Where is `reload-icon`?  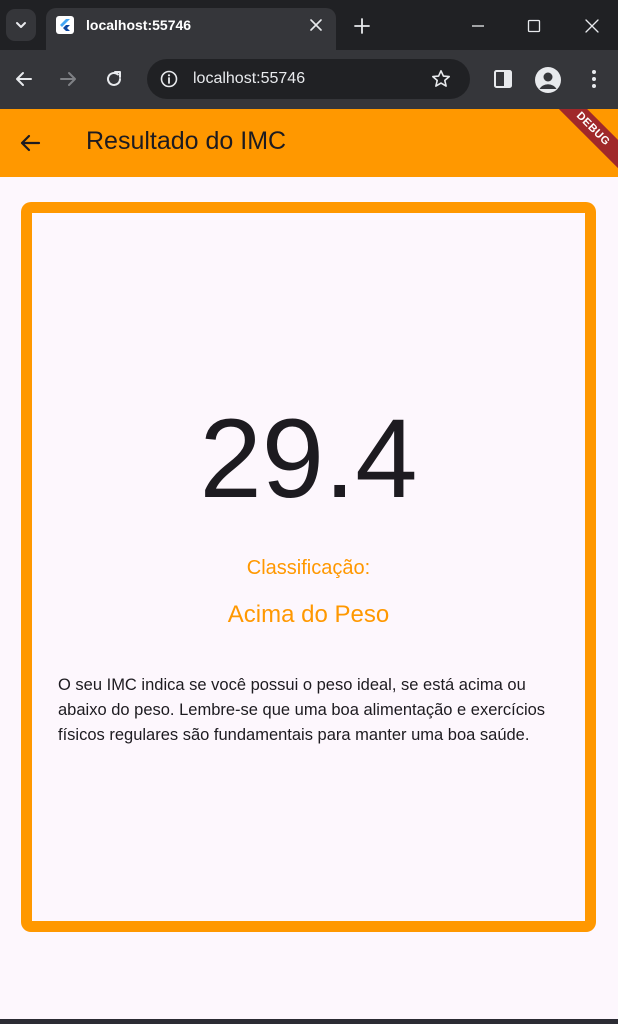 reload-icon is located at coordinates (114, 78).